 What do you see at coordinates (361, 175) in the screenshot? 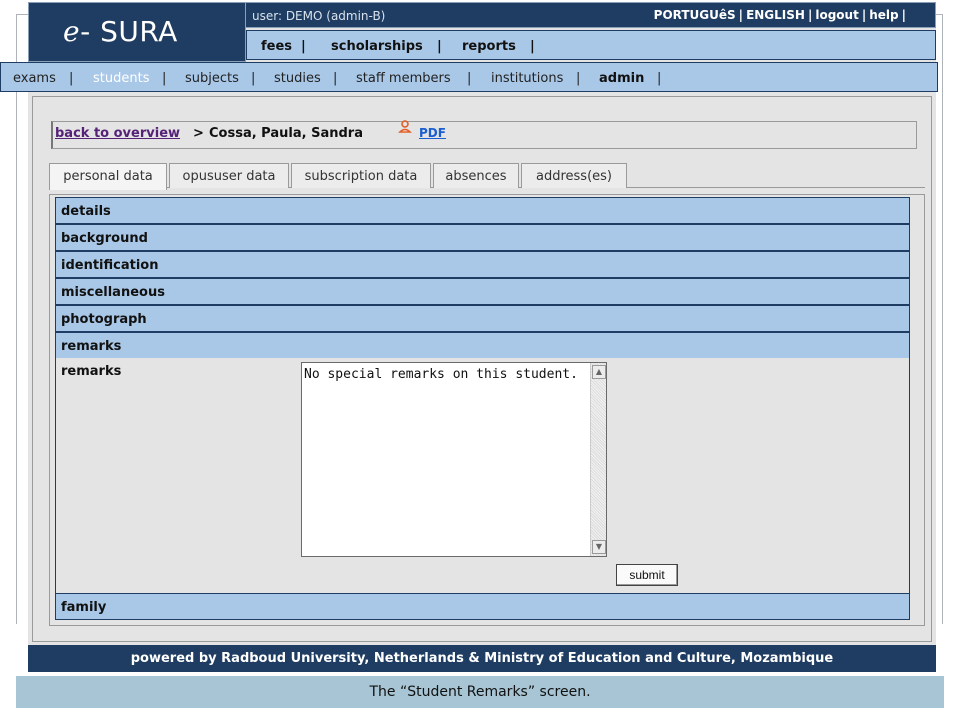
I see `tab-subscription-data: subscription data` at bounding box center [361, 175].